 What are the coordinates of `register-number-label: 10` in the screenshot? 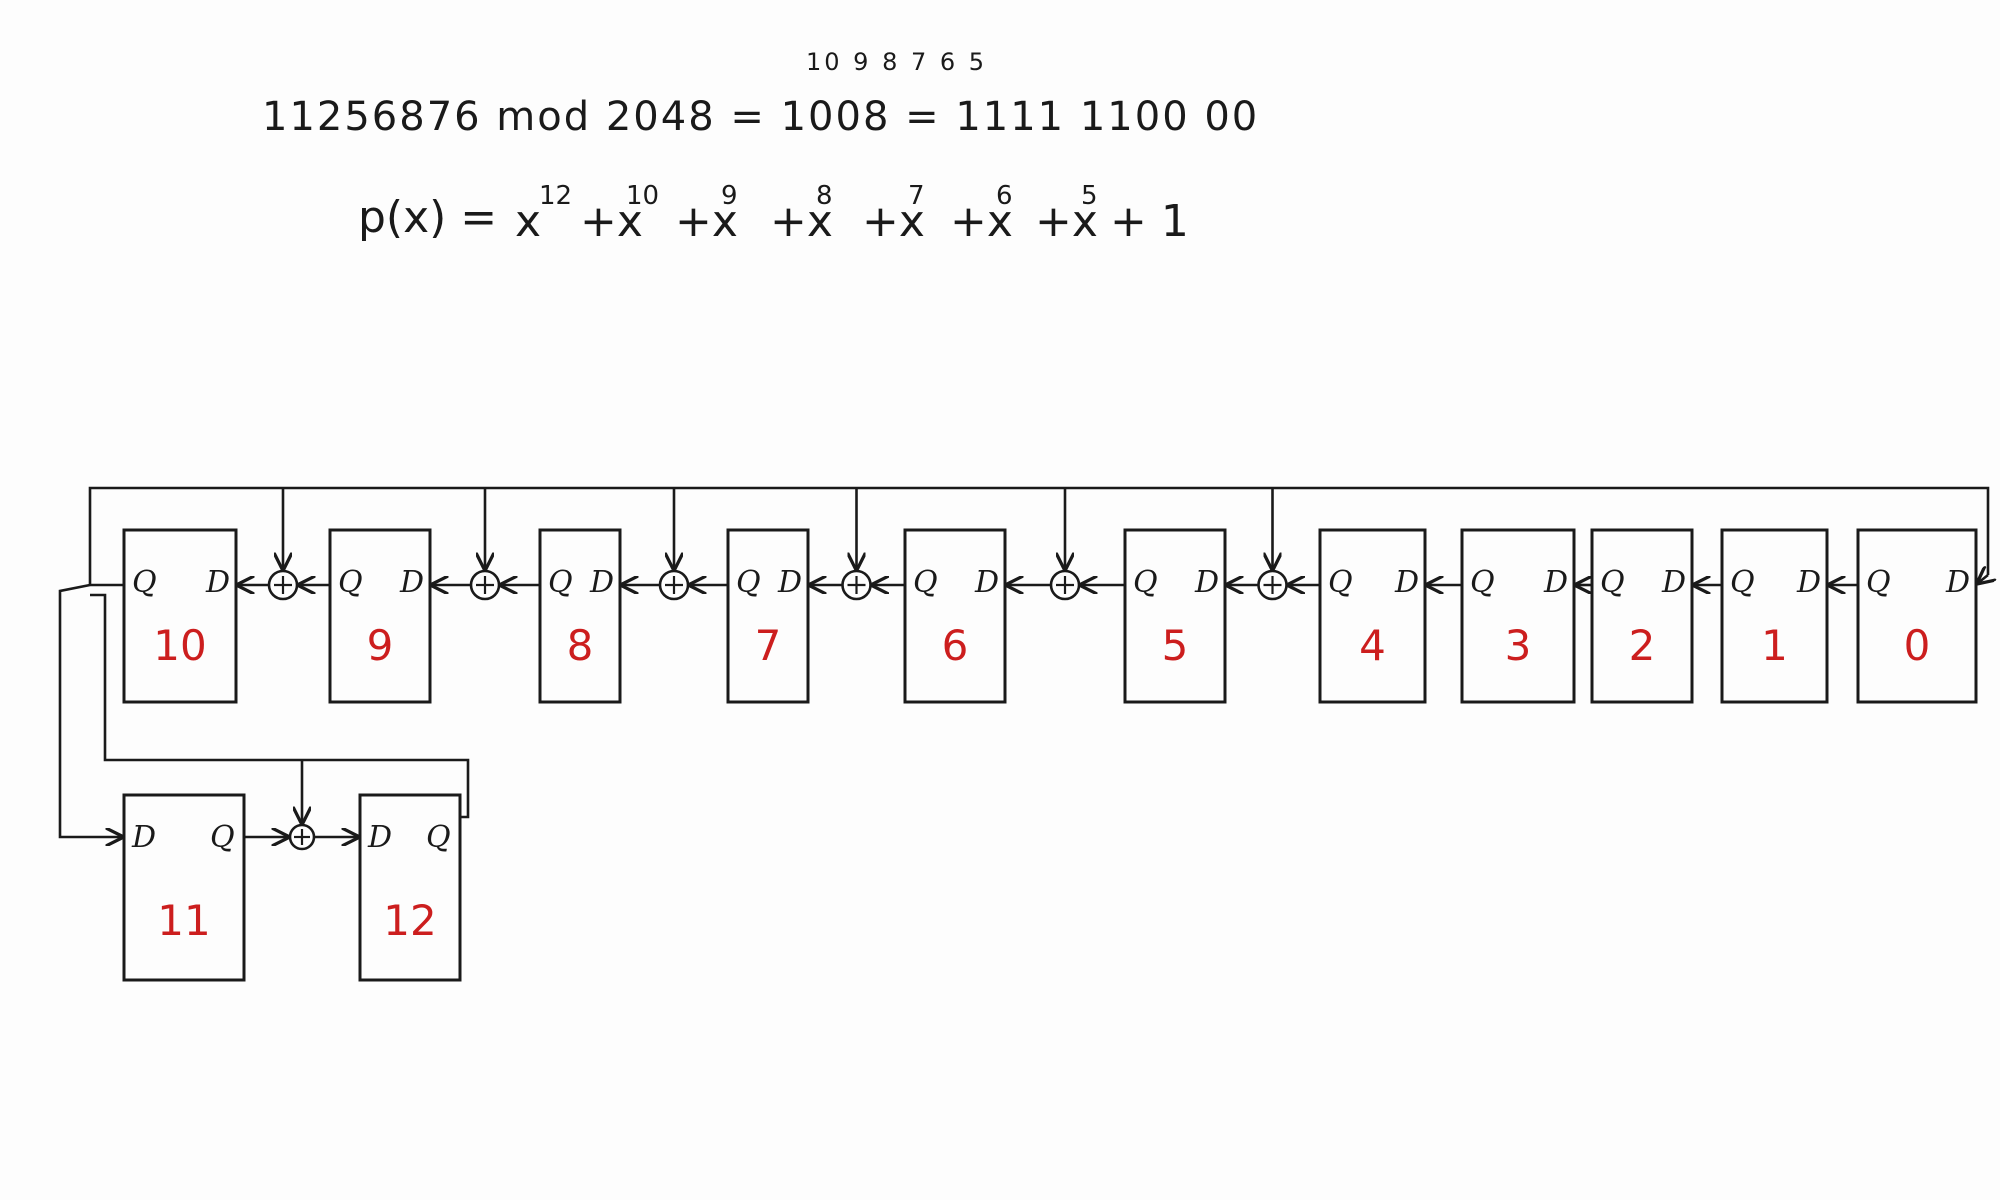 It's located at (179, 645).